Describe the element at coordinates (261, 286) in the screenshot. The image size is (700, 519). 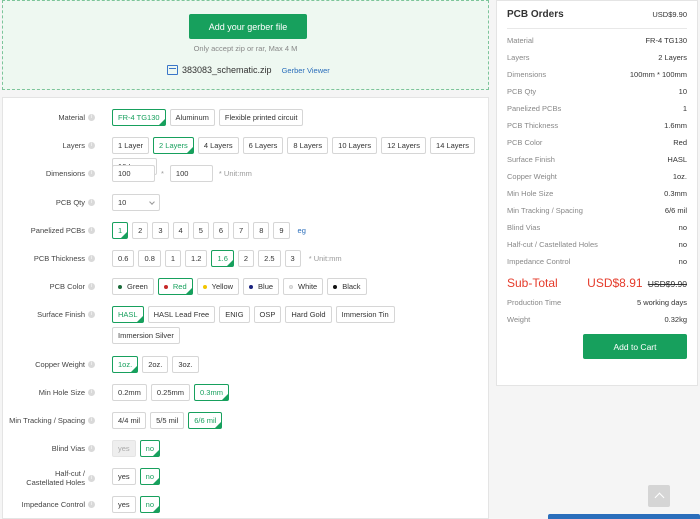
I see `color-option: Blue` at that location.